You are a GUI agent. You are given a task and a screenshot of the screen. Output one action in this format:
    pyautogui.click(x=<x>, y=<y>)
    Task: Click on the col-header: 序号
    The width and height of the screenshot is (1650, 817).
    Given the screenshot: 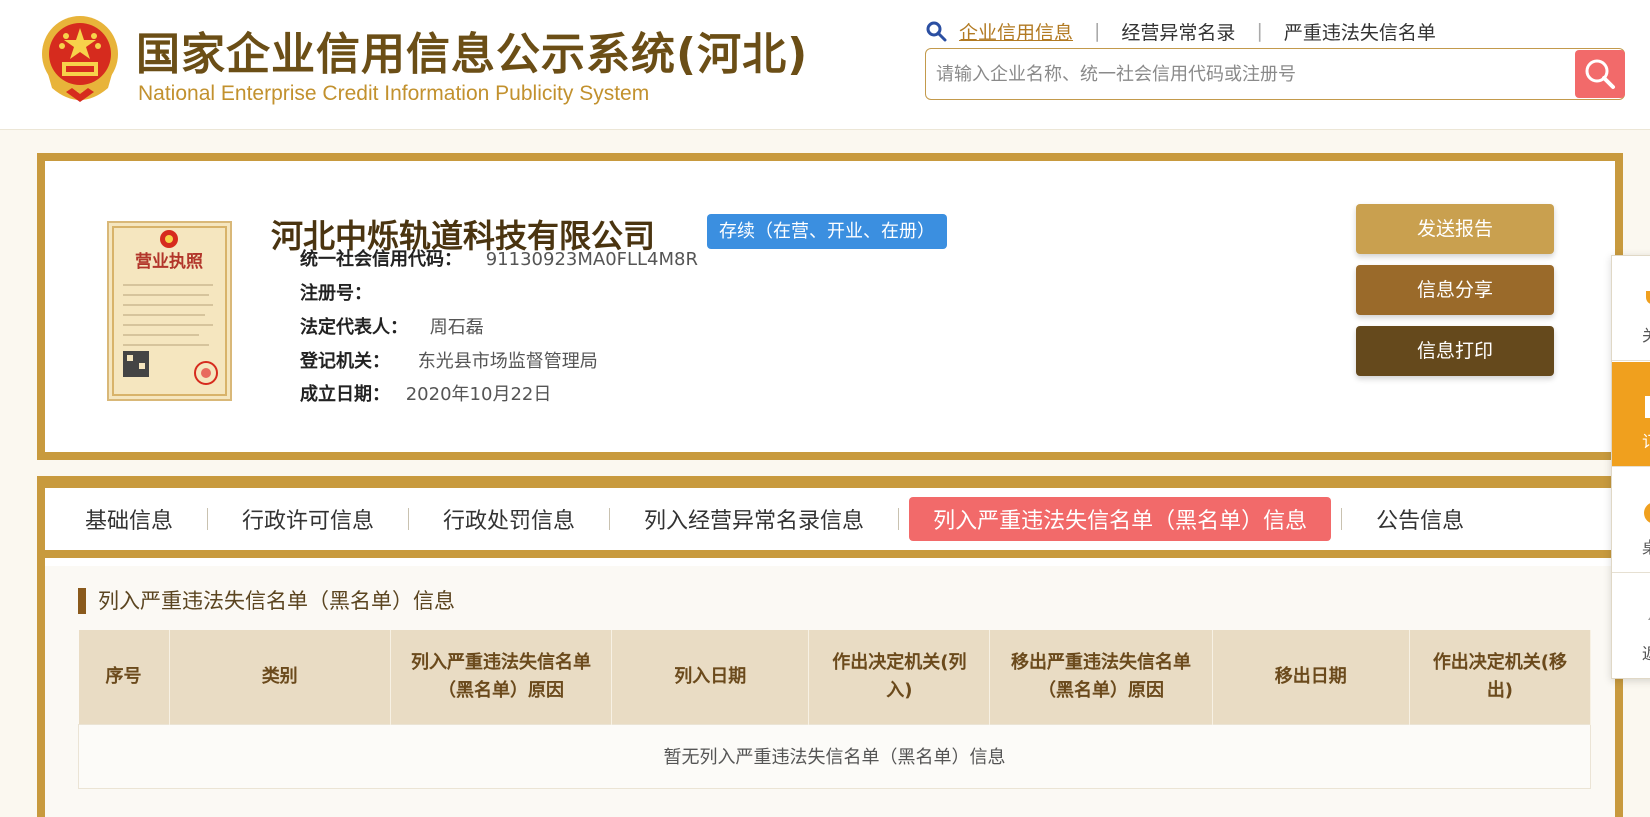 What is the action you would take?
    pyautogui.click(x=124, y=677)
    